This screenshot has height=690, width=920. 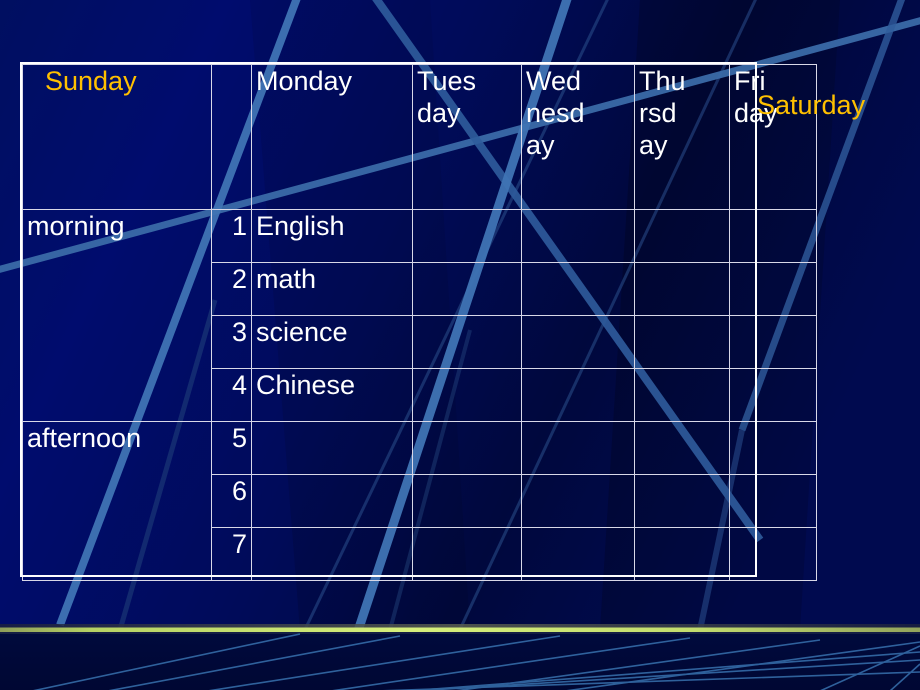 What do you see at coordinates (554, 81) in the screenshot?
I see `wednesday-label-line-1: Wed` at bounding box center [554, 81].